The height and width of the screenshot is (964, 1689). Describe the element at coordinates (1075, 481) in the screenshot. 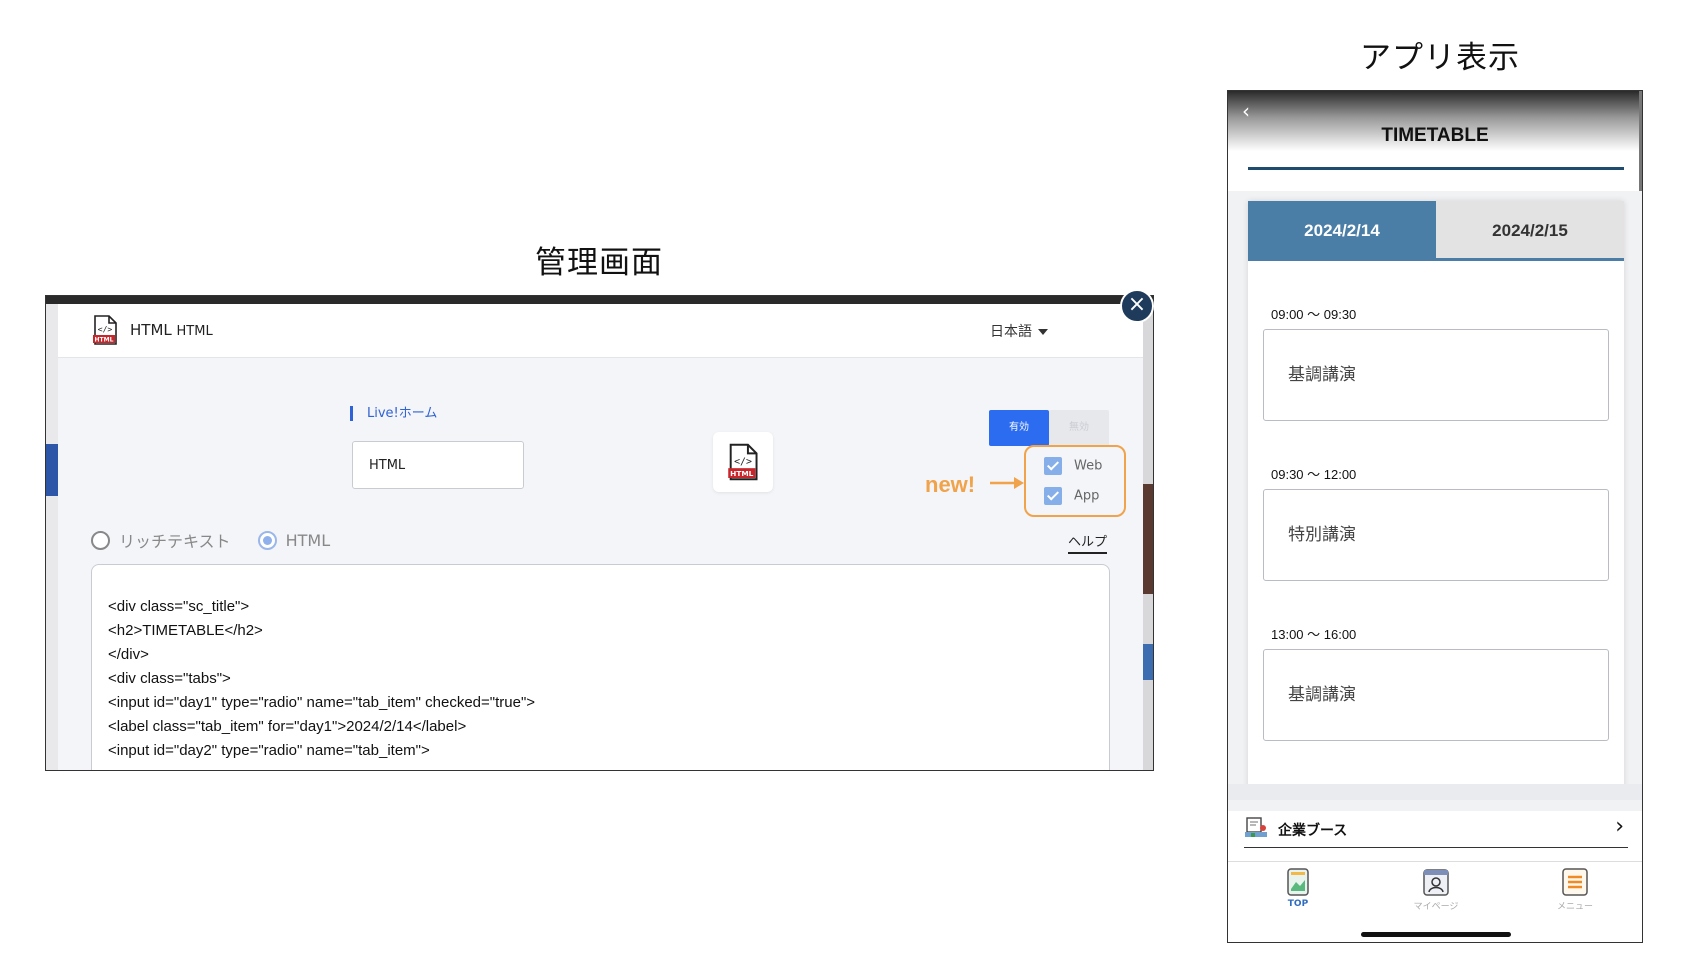

I see `target-highlight-box: Web App` at that location.